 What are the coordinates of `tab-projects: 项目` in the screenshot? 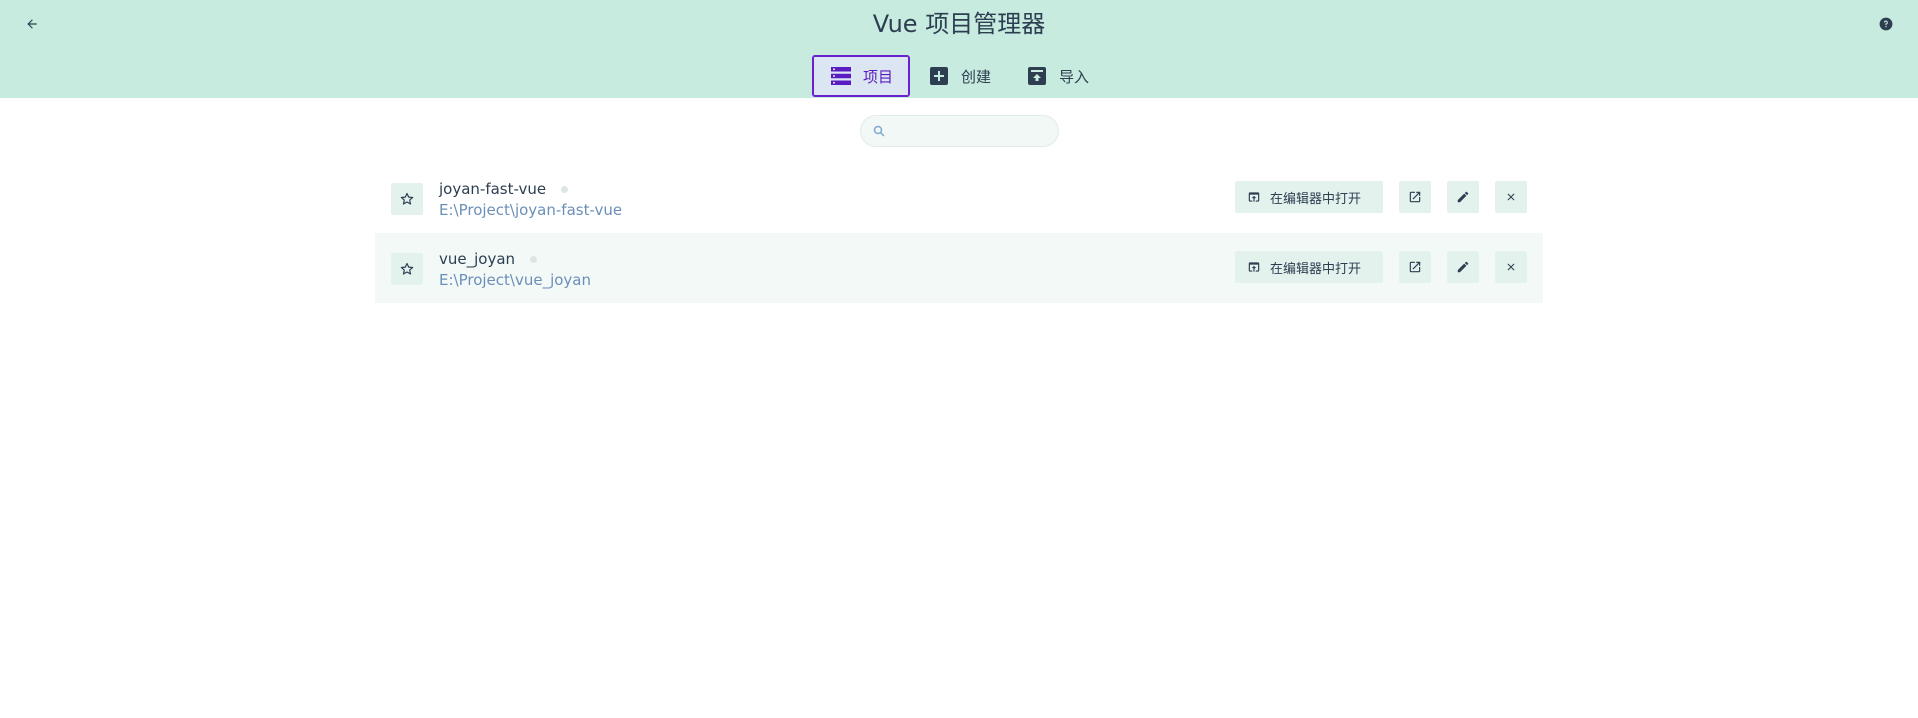 It's located at (861, 76).